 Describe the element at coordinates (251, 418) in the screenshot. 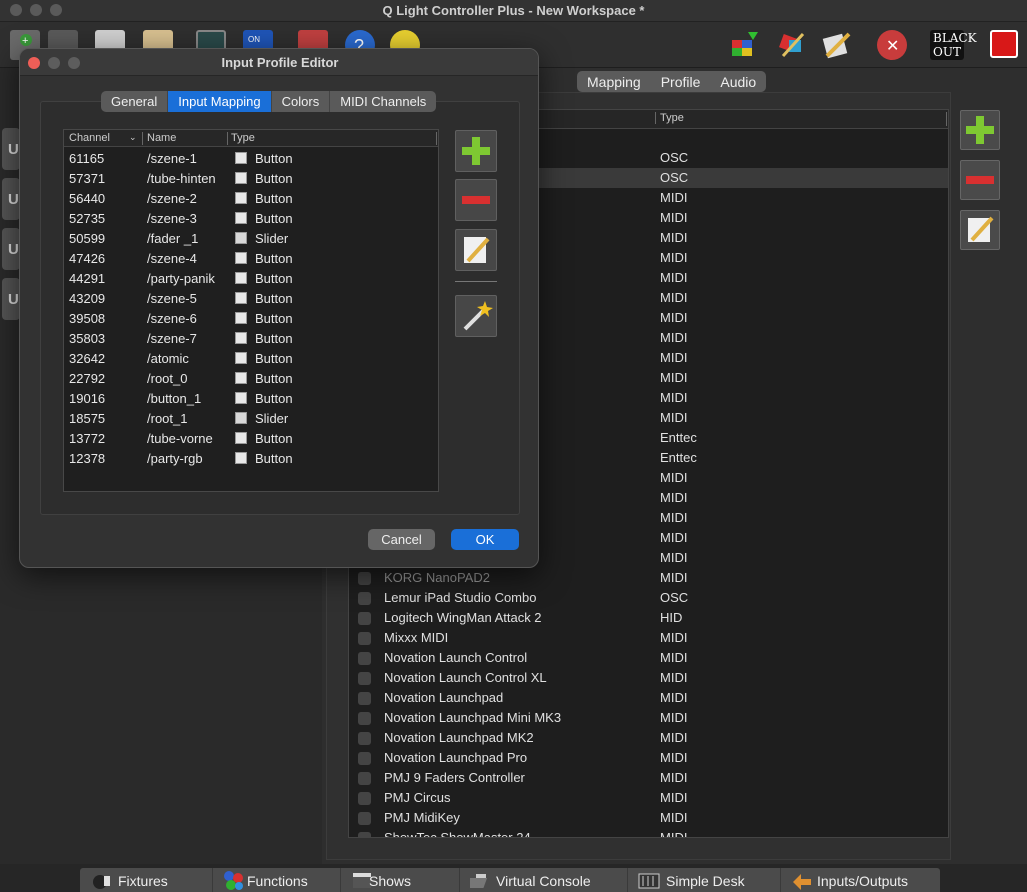

I see `mapping-row: 18575/root_1 Slider` at that location.